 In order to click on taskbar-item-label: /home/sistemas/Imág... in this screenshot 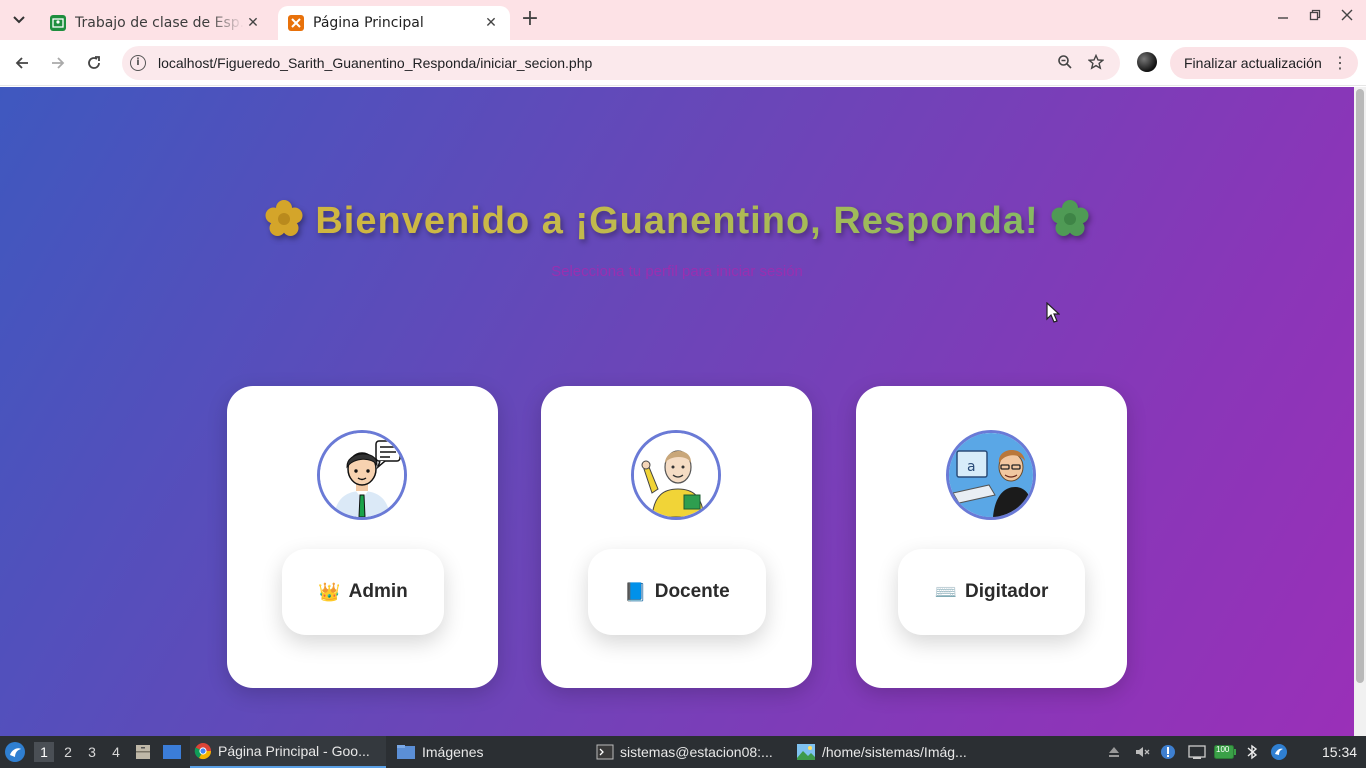, I will do `click(894, 752)`.